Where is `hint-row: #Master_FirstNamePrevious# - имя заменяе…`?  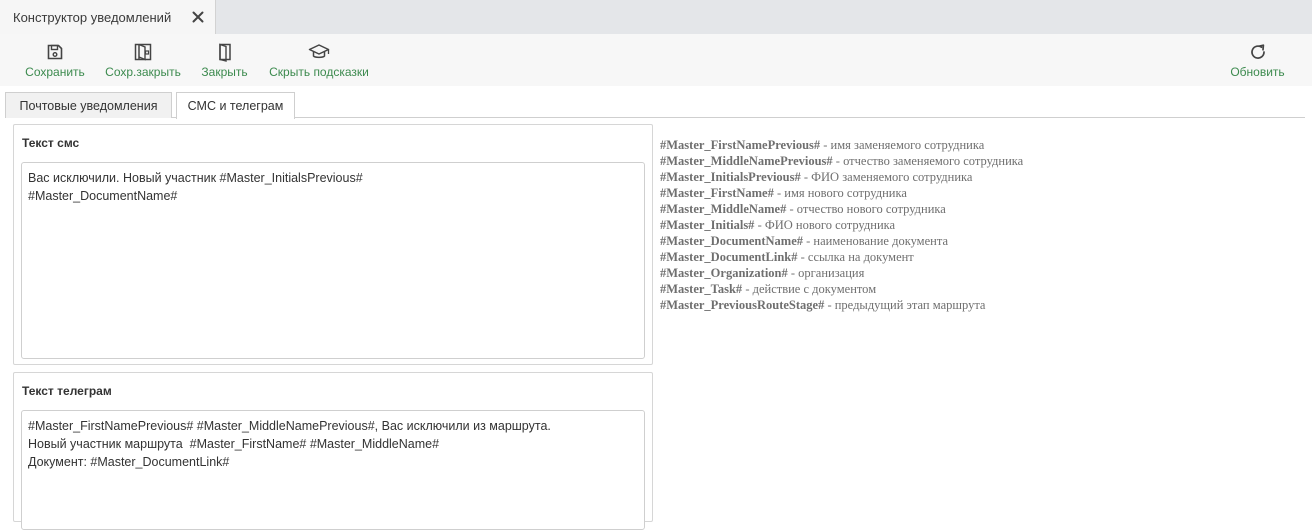
hint-row: #Master_FirstNamePrevious# - имя заменяе… is located at coordinates (980, 145).